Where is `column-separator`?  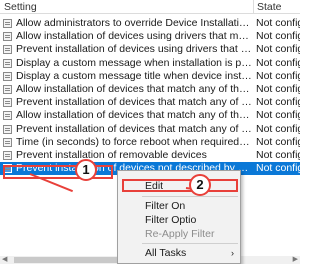
column-separator is located at coordinates (253, 7).